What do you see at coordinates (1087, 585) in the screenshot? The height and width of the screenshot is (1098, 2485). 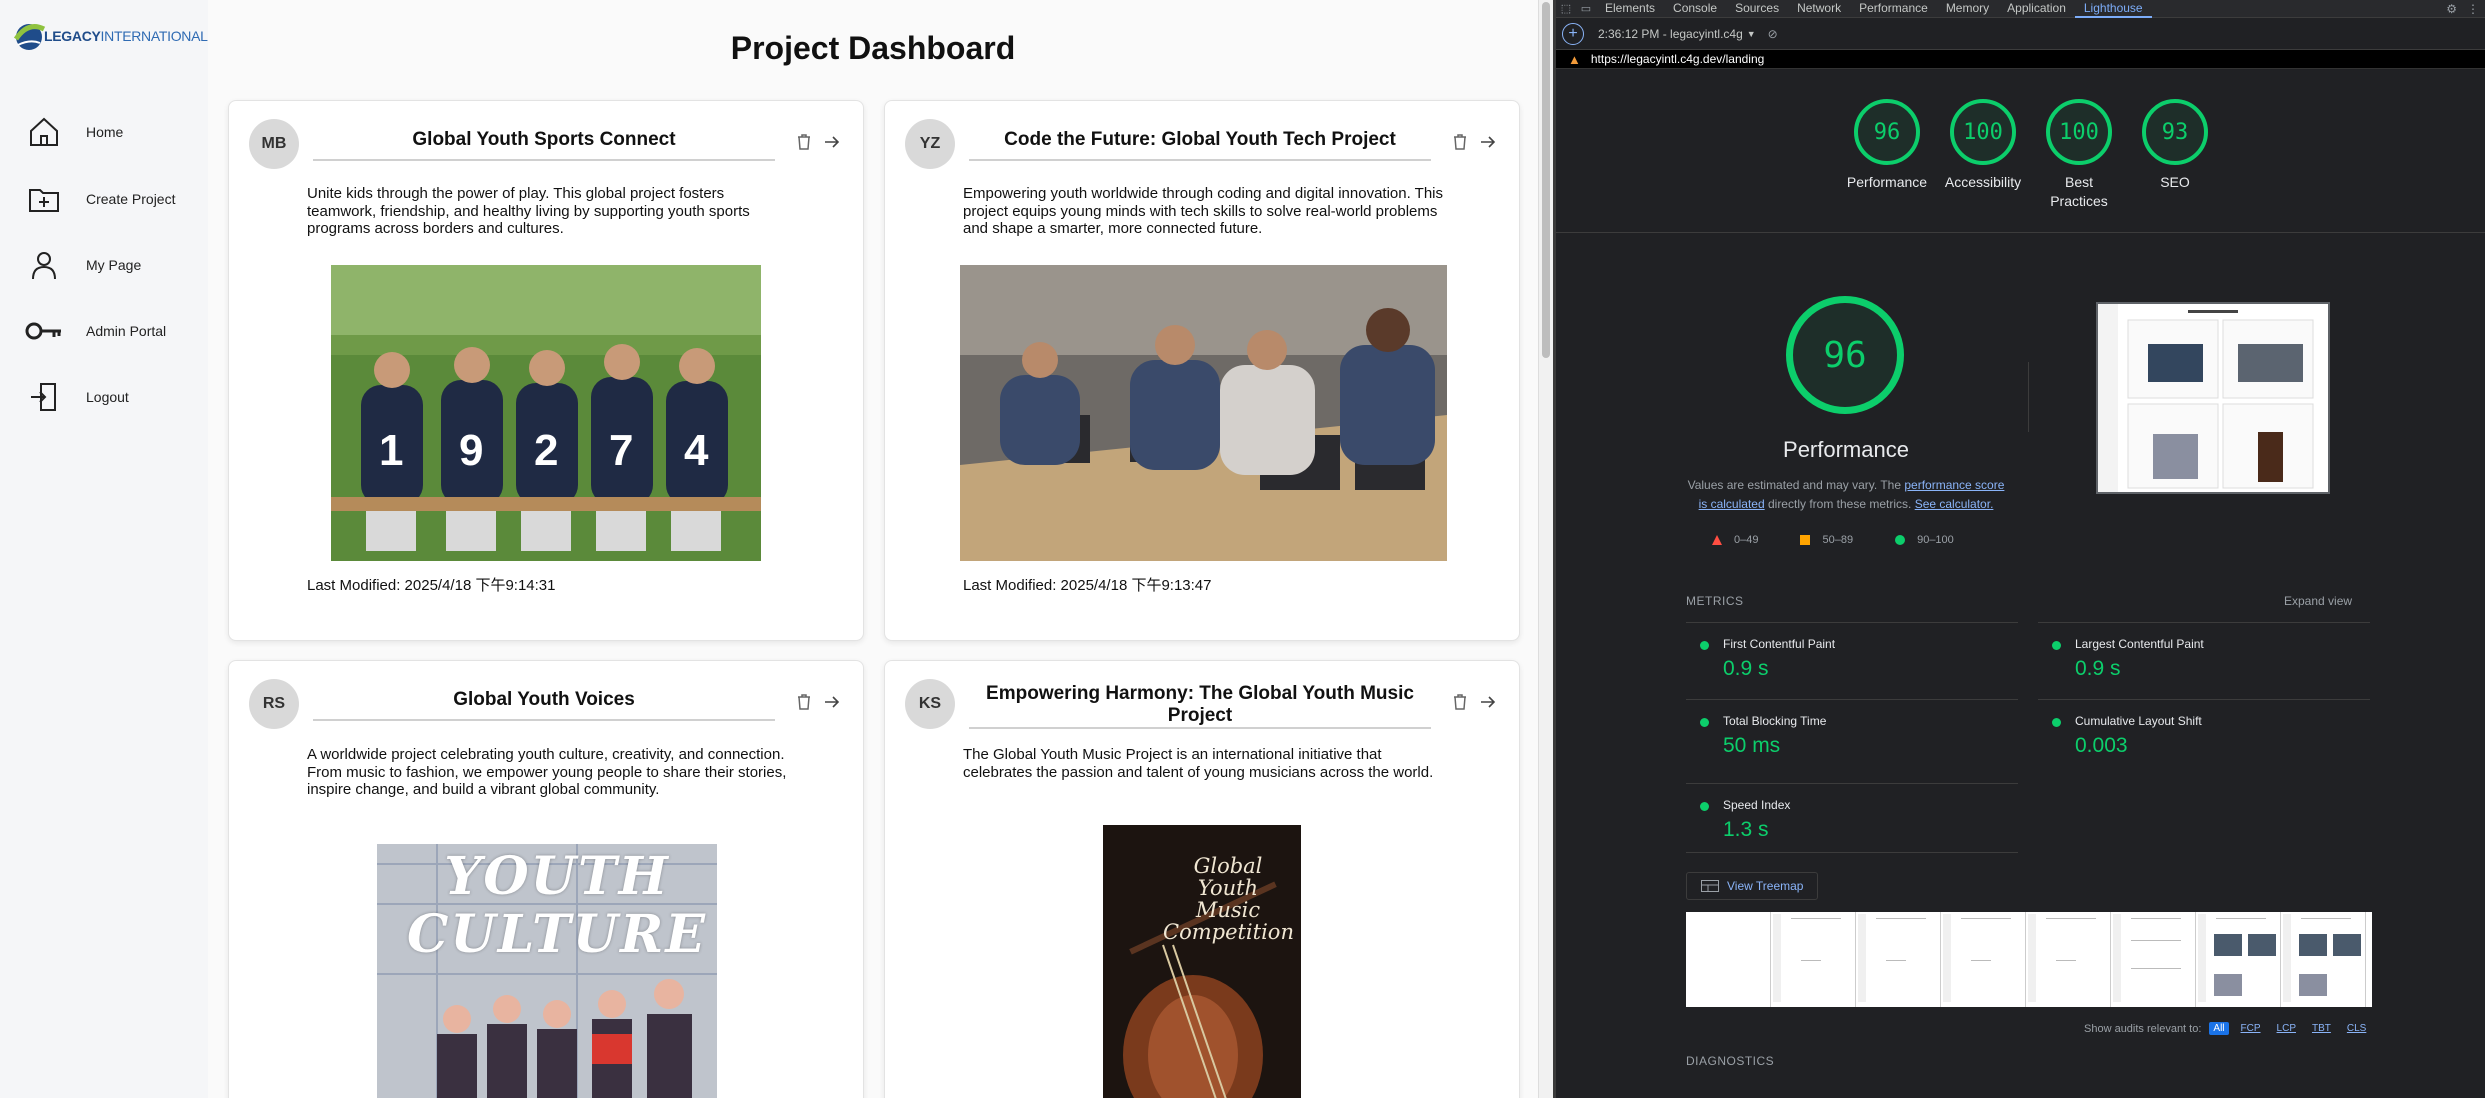 I see `last-modified: Last Modified: 2025/4/18 下午9:13:47` at bounding box center [1087, 585].